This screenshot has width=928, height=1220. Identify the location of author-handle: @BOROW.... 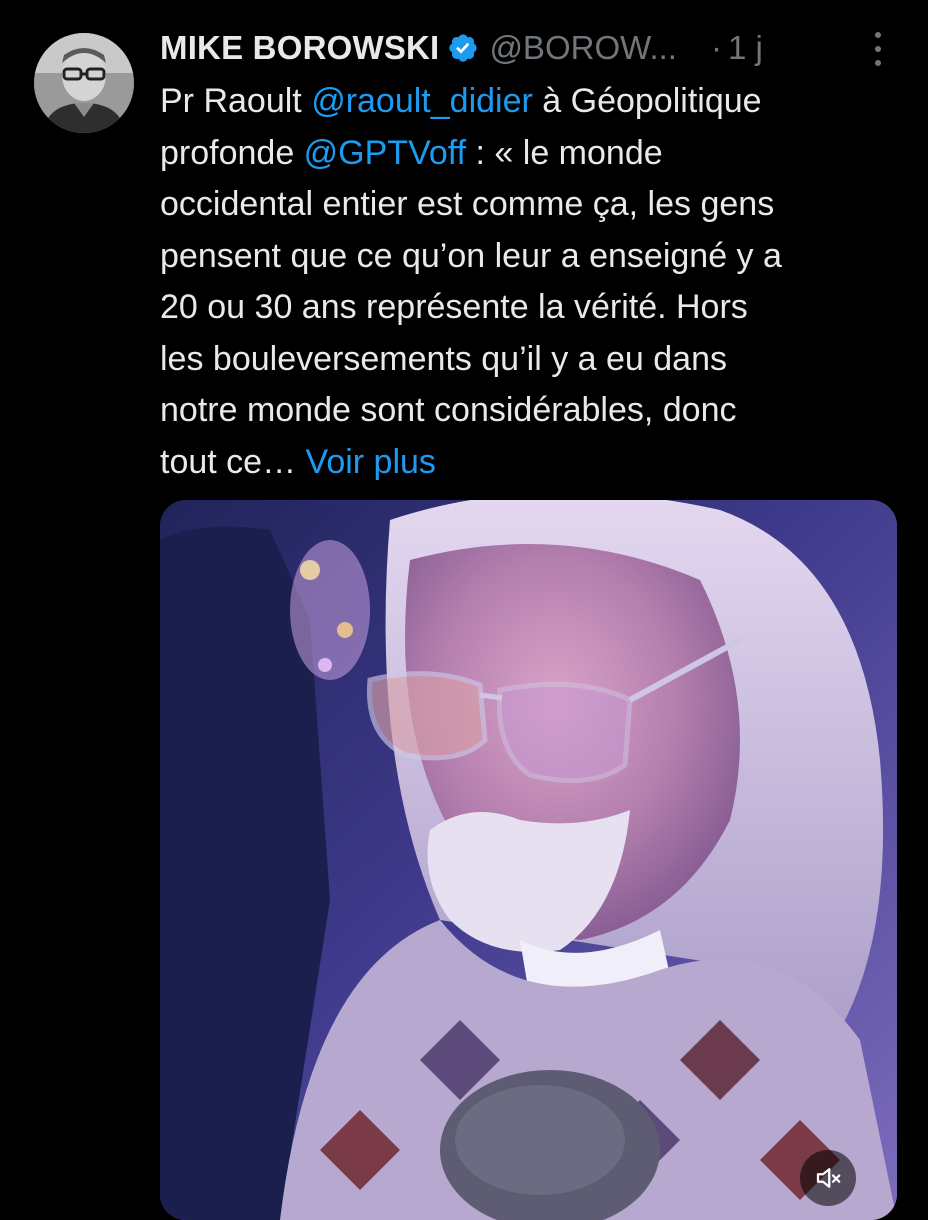
(583, 48).